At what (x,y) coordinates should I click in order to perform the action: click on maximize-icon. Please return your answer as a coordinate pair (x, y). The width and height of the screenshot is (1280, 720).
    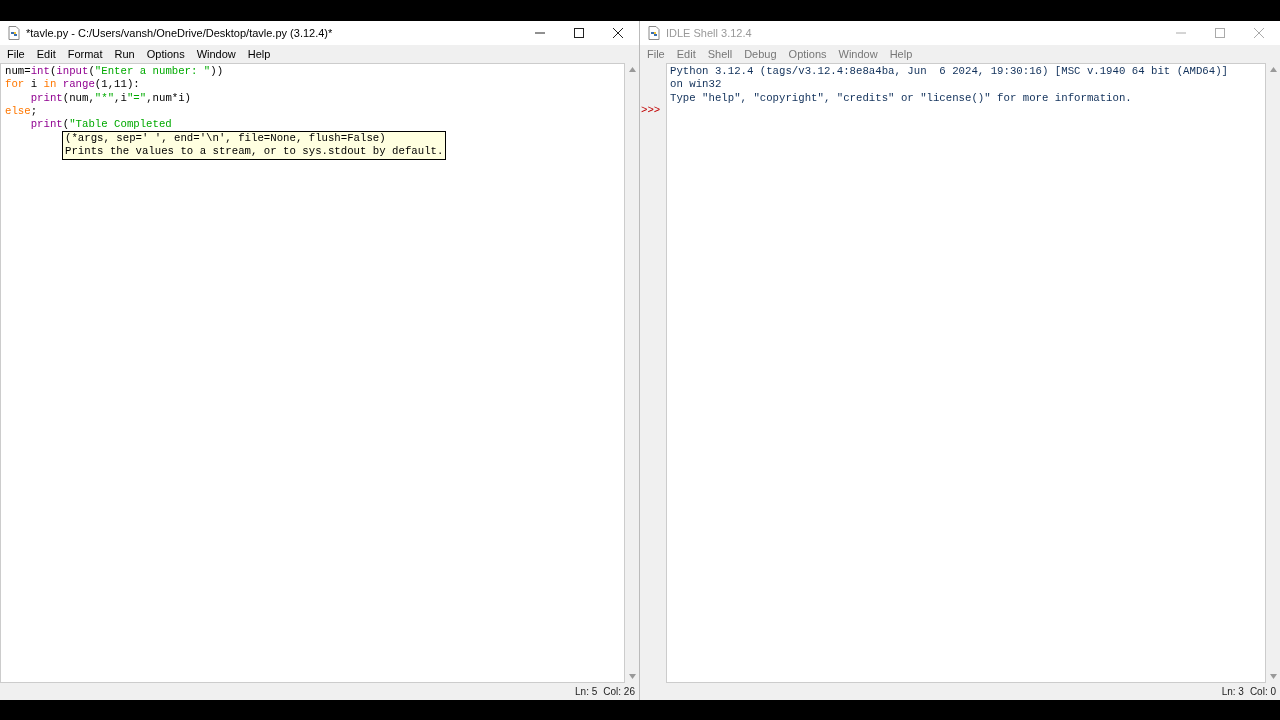
    Looking at the image, I should click on (579, 33).